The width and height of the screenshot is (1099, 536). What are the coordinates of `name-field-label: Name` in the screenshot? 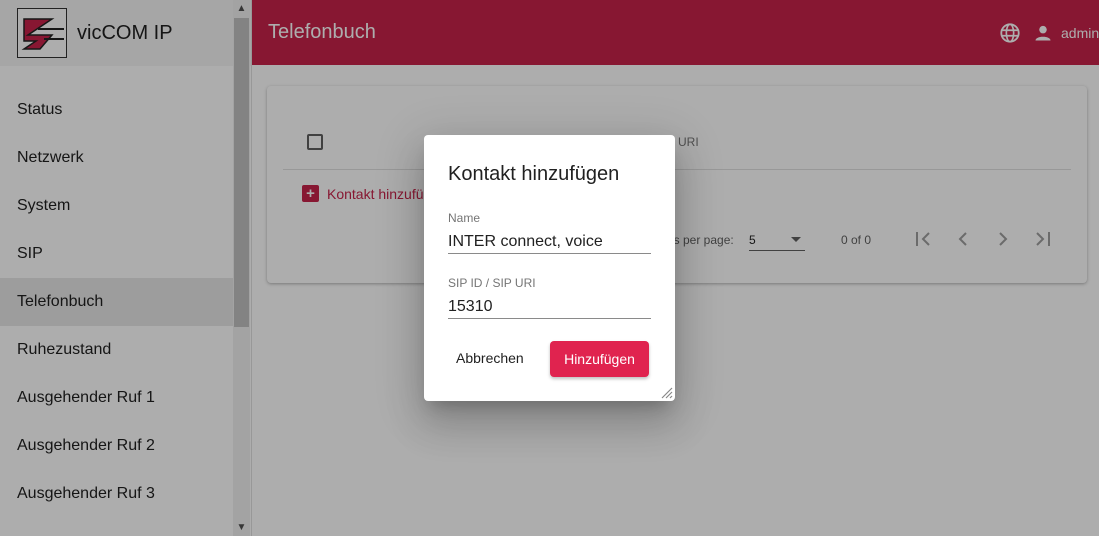 It's located at (464, 218).